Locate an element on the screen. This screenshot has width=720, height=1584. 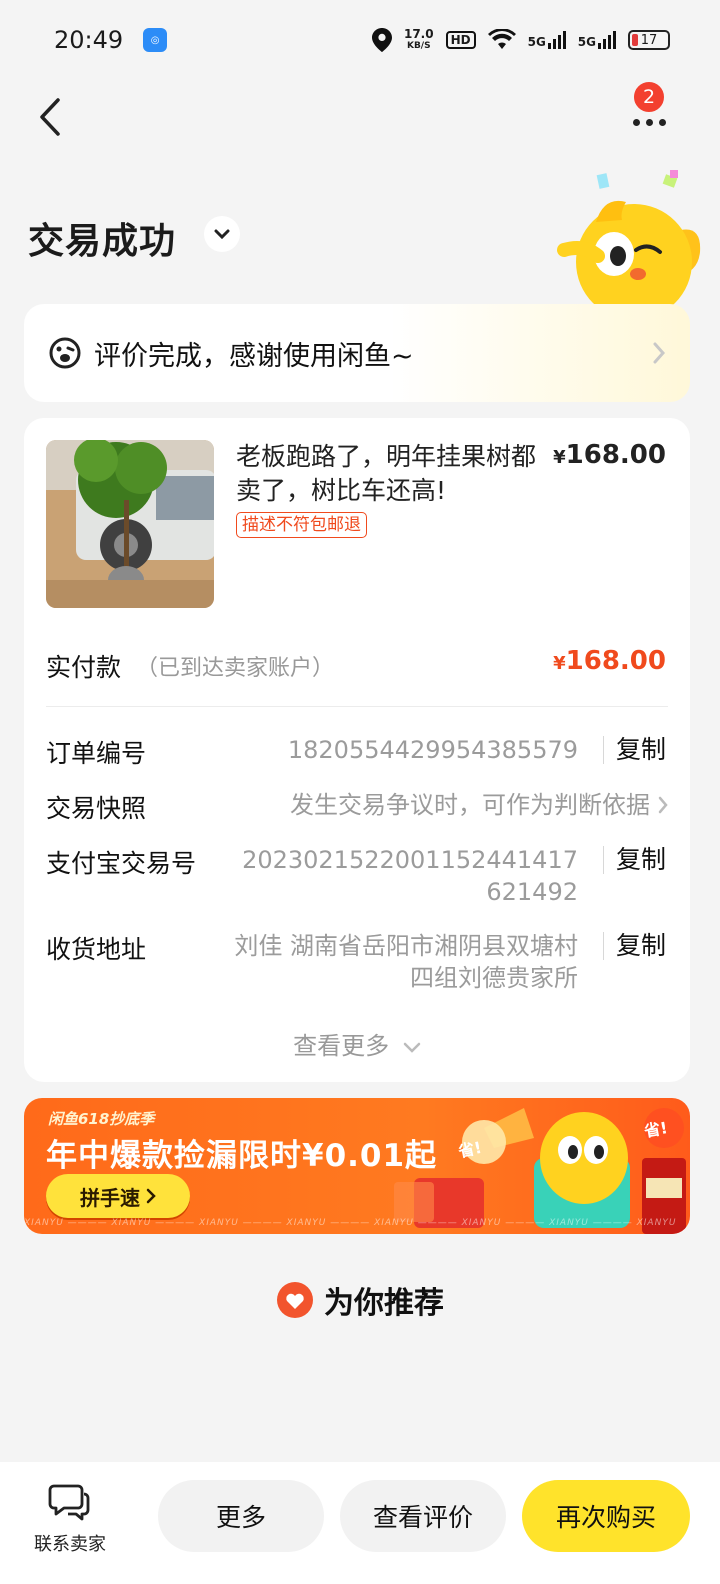
contact-seller-button: 联系卖家 is located at coordinates (70, 1519).